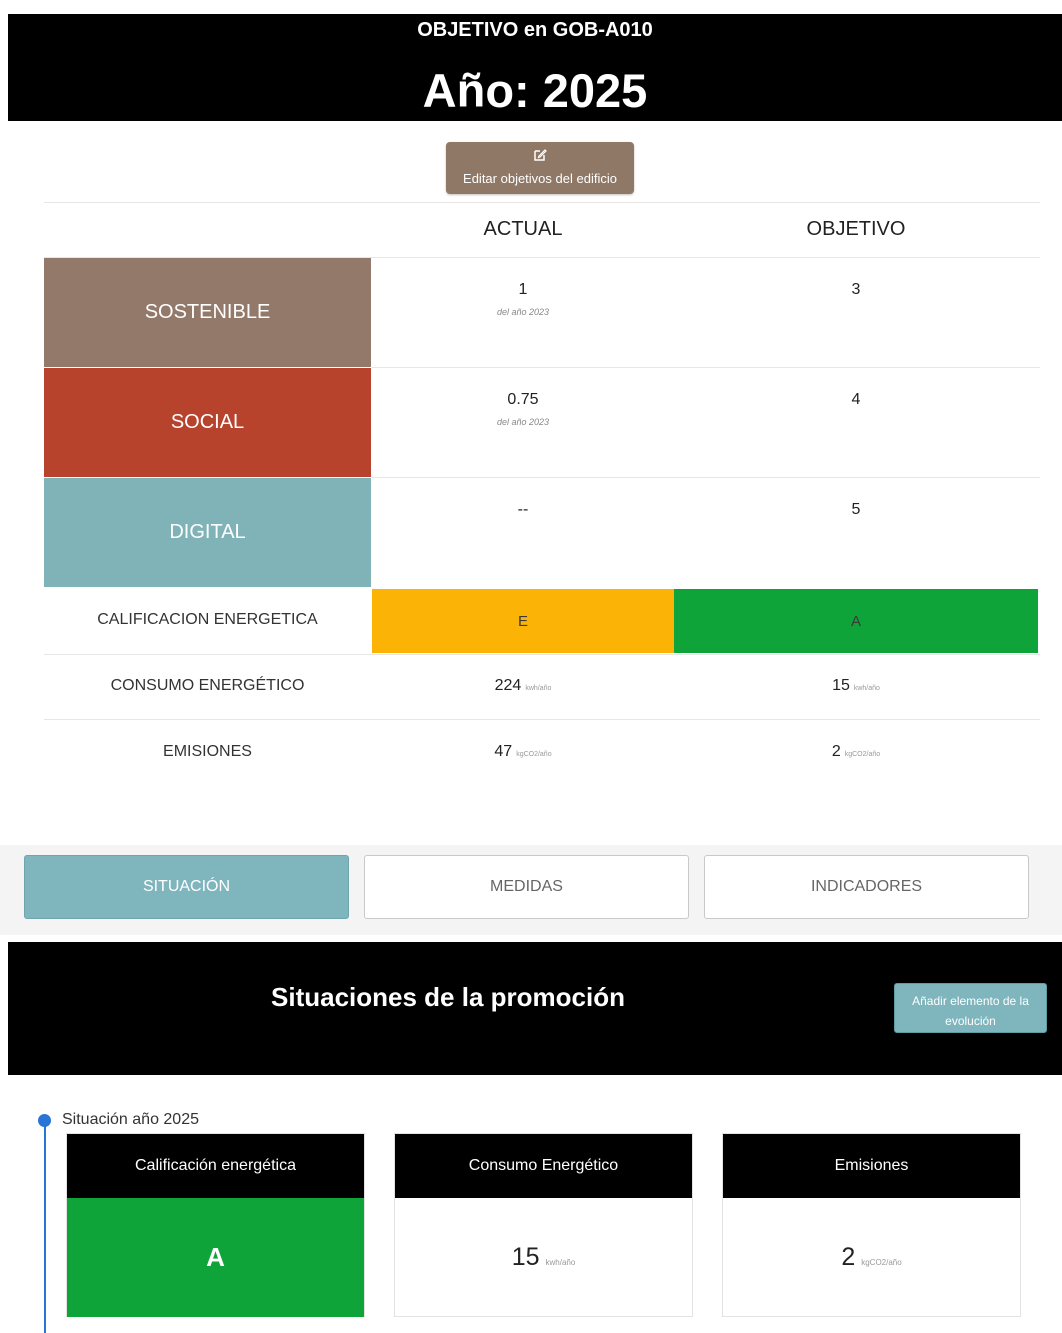 The image size is (1062, 1333). I want to click on card-emisiones: Emisiones 2 kgCO2/año, so click(871, 1225).